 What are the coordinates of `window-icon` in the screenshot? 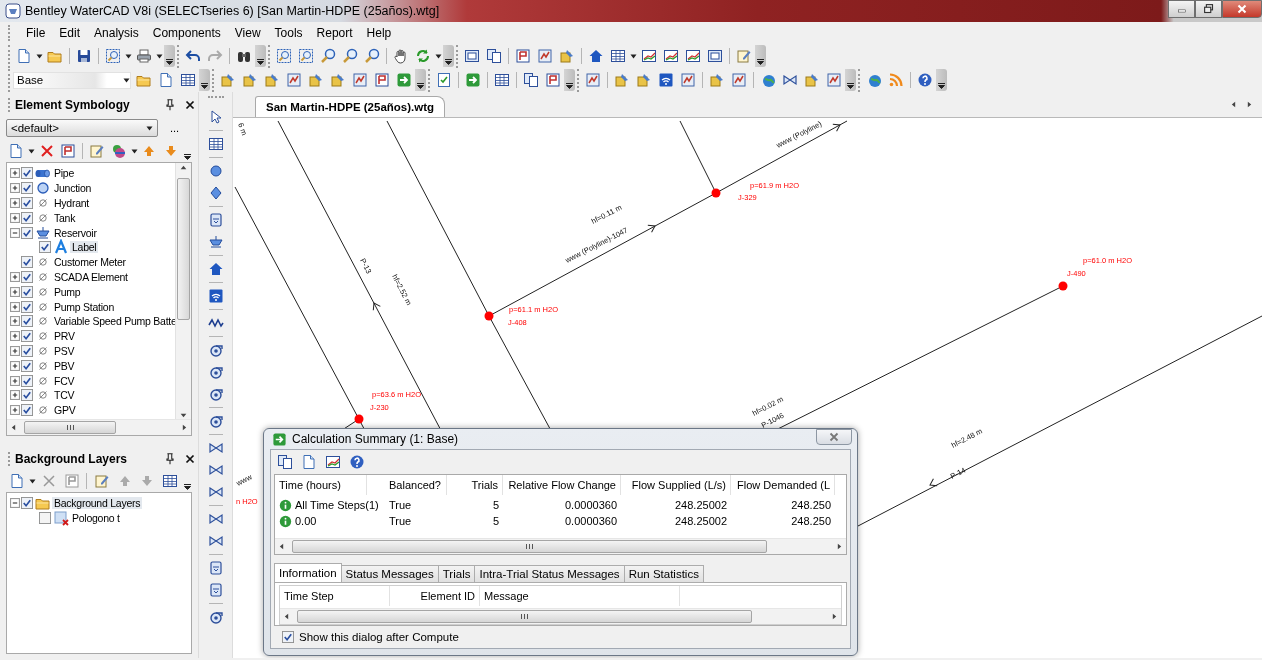 It's located at (472, 56).